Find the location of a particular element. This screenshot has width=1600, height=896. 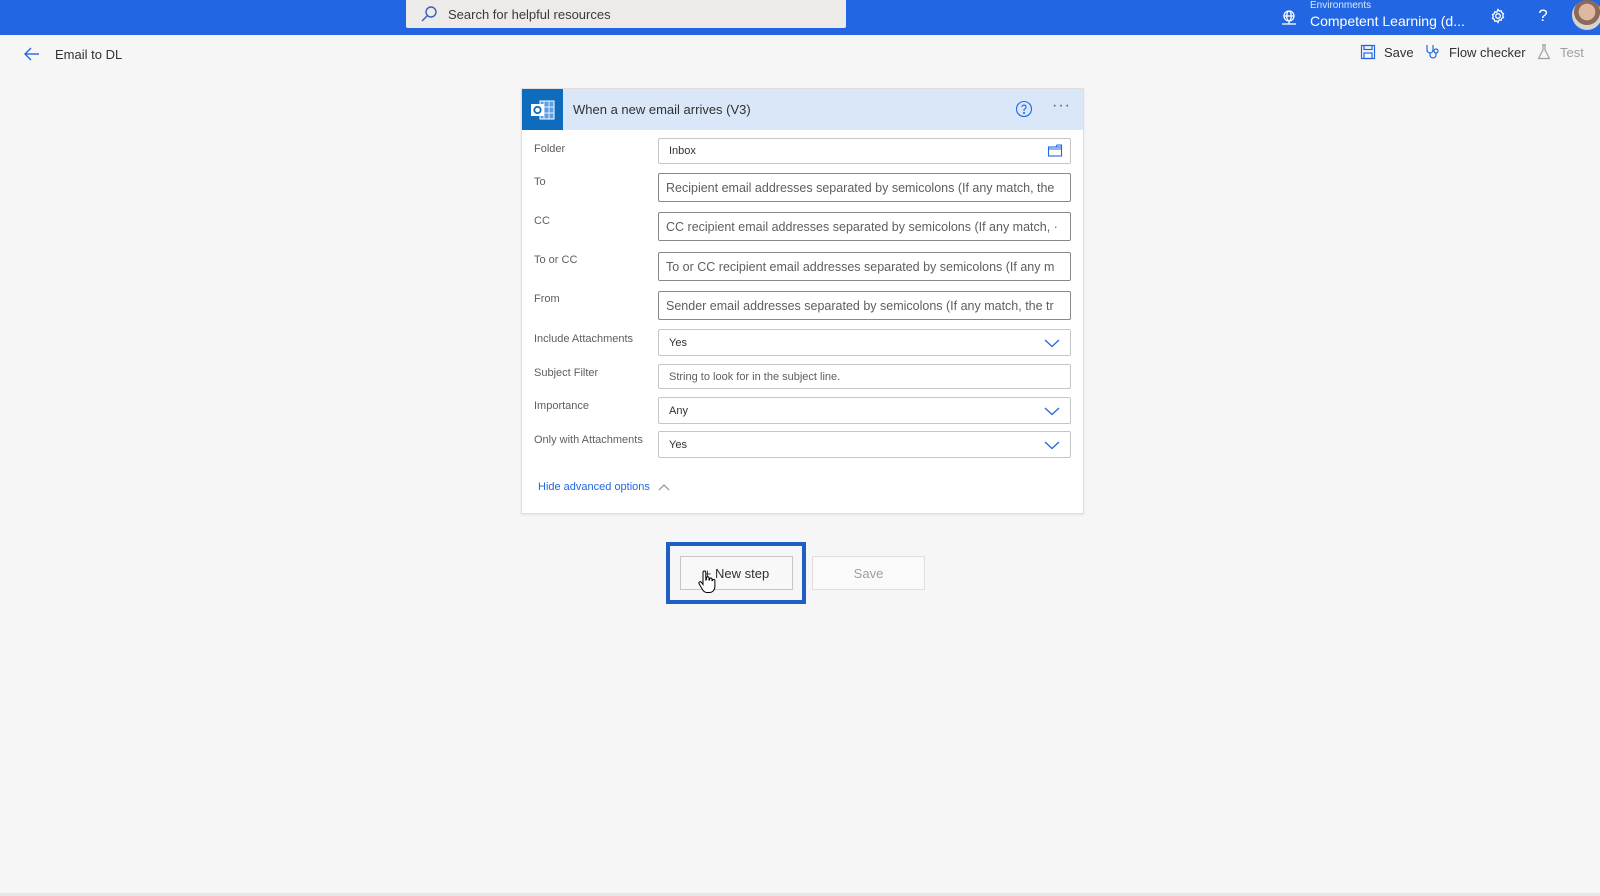

settings-button is located at coordinates (1498, 16).